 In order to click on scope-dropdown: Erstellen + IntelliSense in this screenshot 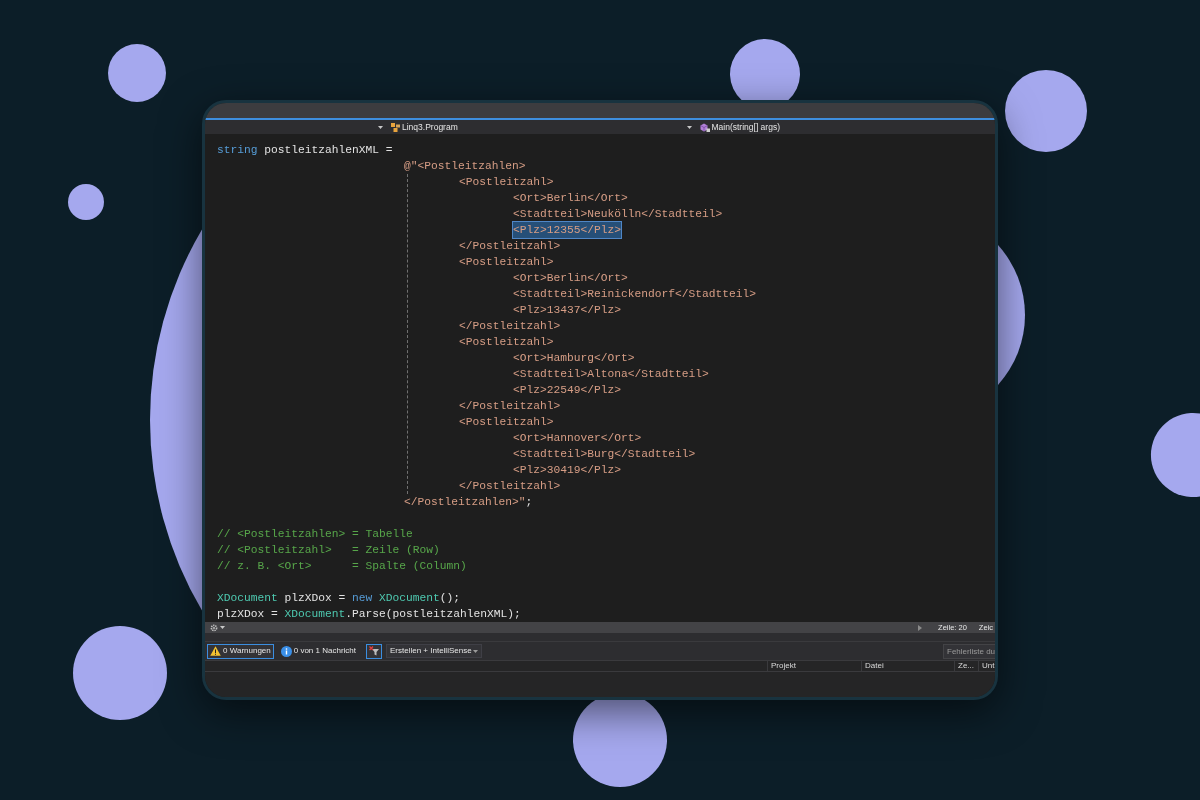, I will do `click(434, 651)`.